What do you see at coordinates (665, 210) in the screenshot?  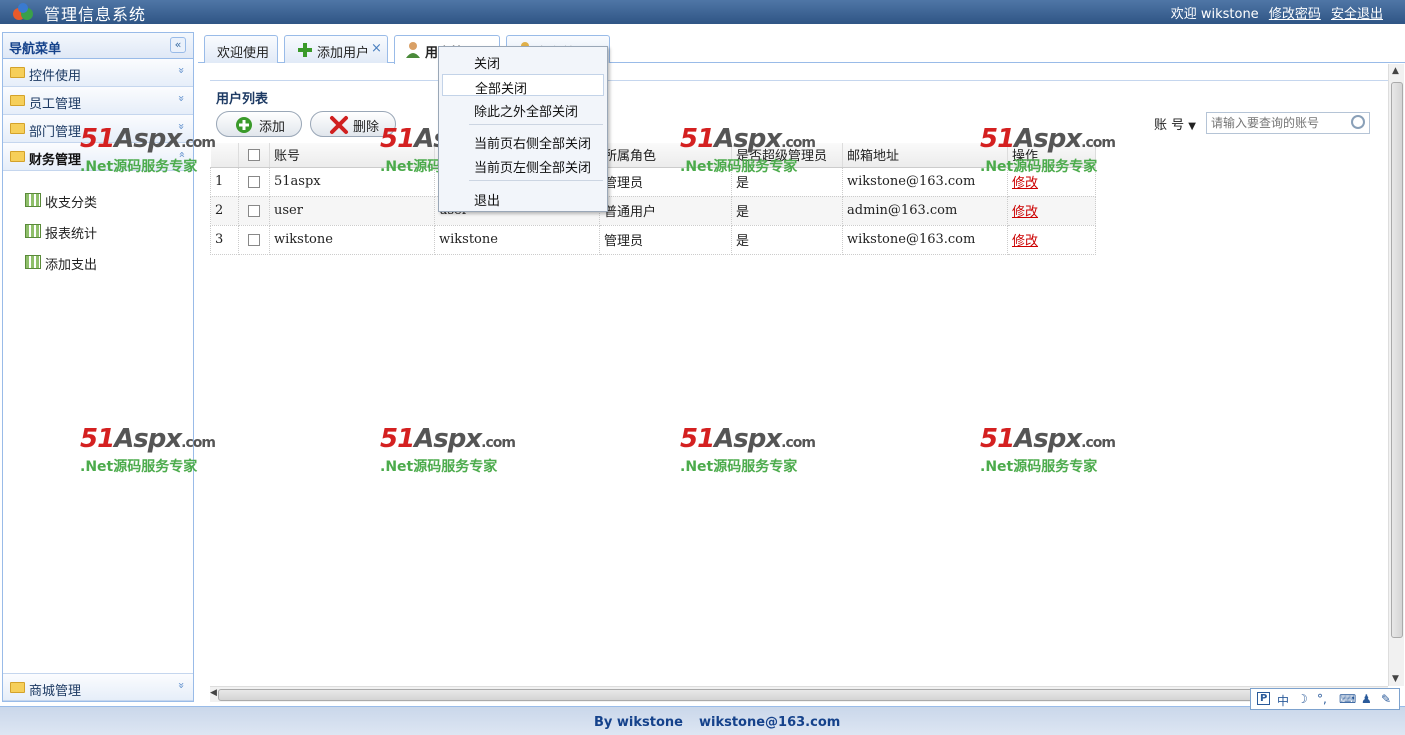 I see `role-cell: 普通用户` at bounding box center [665, 210].